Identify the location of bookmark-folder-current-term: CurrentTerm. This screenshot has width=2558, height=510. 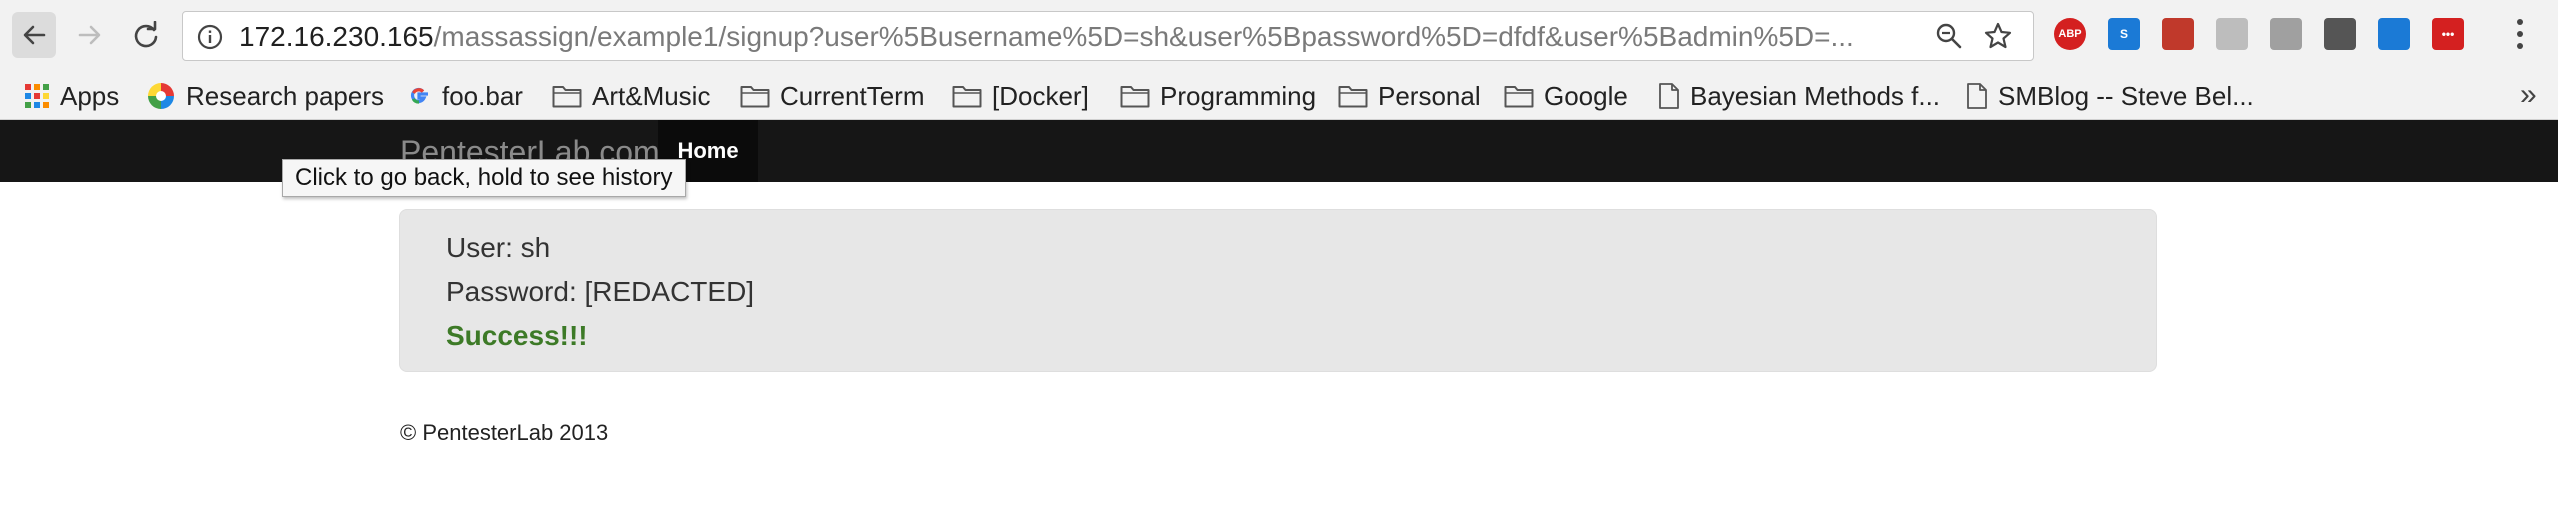
(832, 96).